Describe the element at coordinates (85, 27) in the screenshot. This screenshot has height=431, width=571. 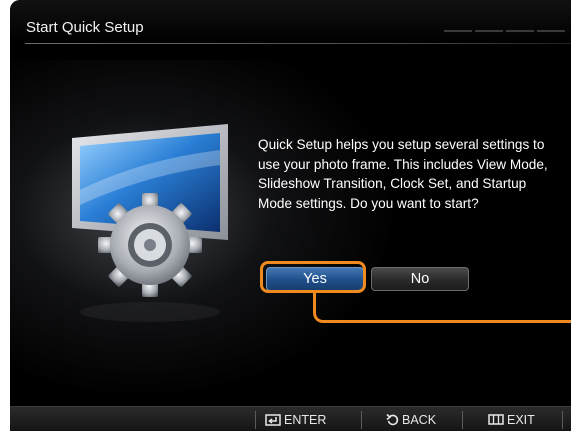
I see `page-title: Start Quick Setup` at that location.